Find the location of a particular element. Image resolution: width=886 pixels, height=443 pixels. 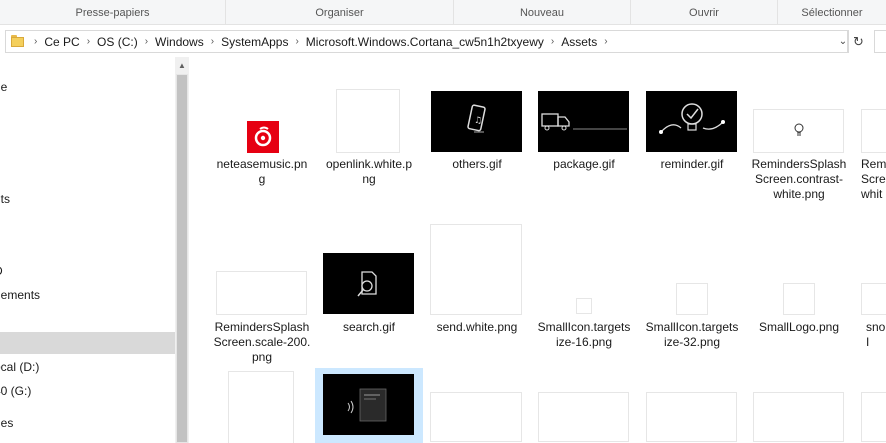

nav-item: gements is located at coordinates (87, 295).